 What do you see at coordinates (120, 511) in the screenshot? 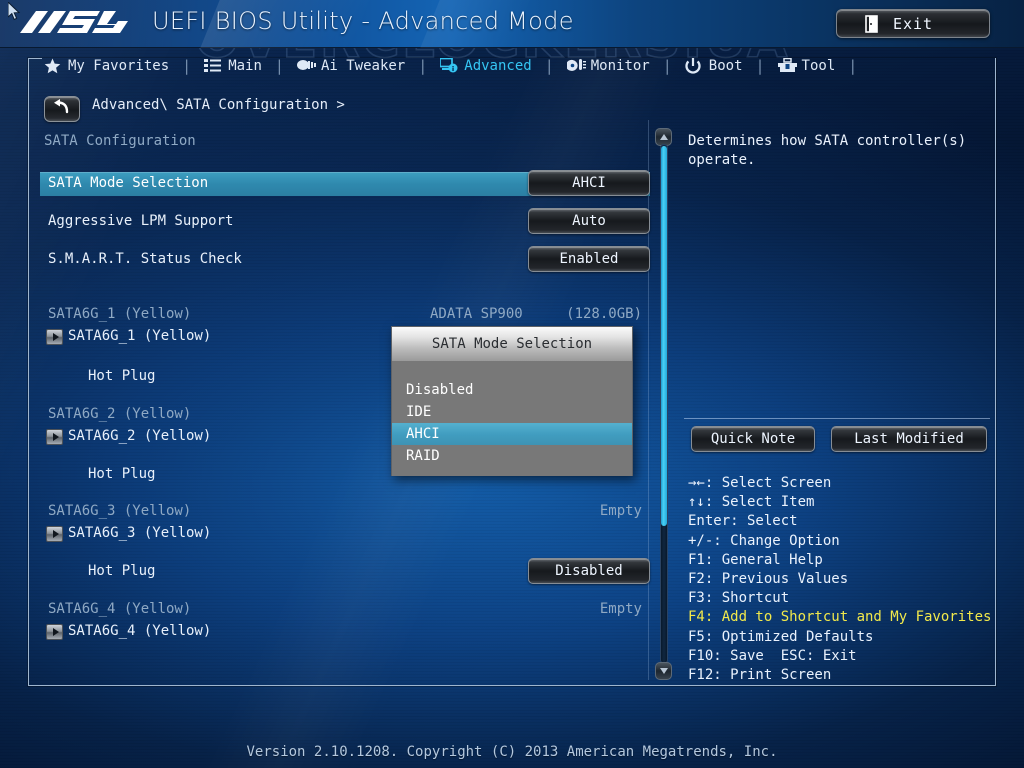
I see `sata6g-3-header-label: SATA6G_3 (Yellow)` at bounding box center [120, 511].